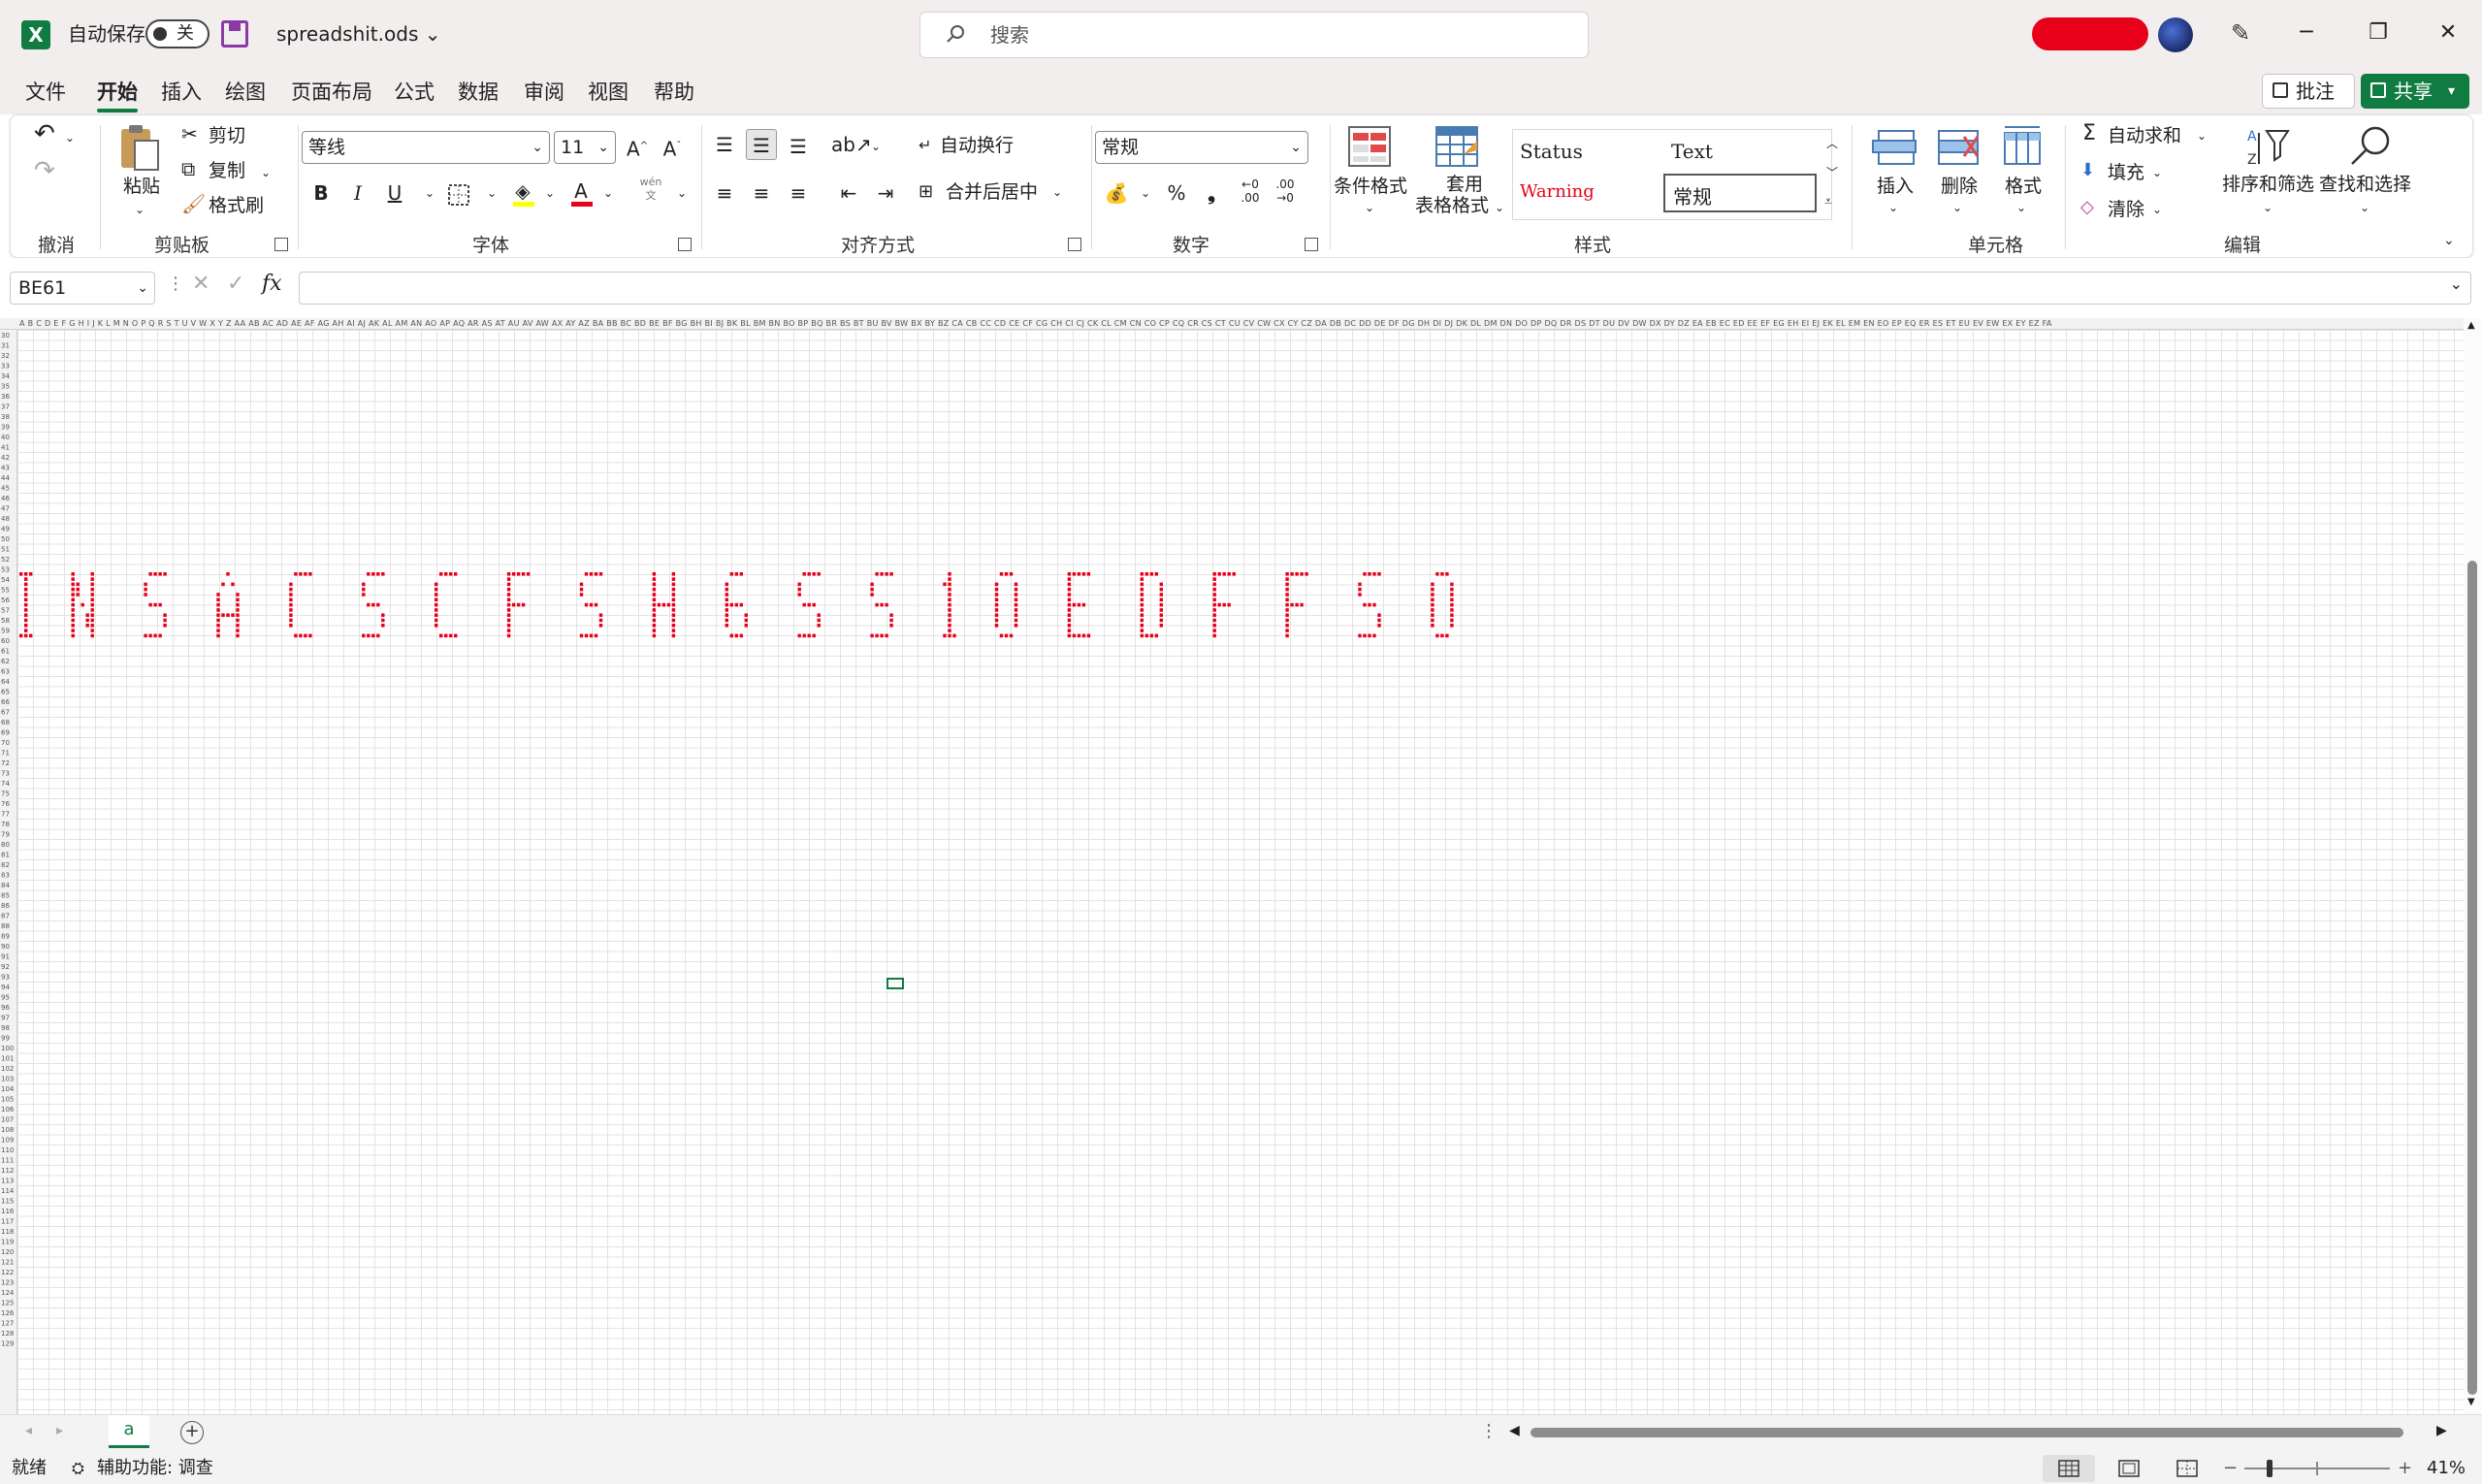 This screenshot has height=1484, width=2482. What do you see at coordinates (358, 33) in the screenshot?
I see `file-name-dropdown: spreadshit.ods ⌄` at bounding box center [358, 33].